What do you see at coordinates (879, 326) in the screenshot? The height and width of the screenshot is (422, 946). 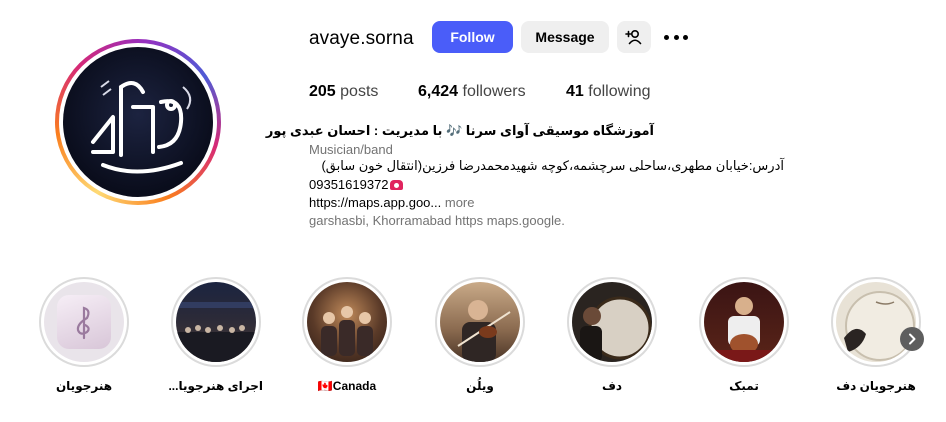 I see `daf-students-photo` at bounding box center [879, 326].